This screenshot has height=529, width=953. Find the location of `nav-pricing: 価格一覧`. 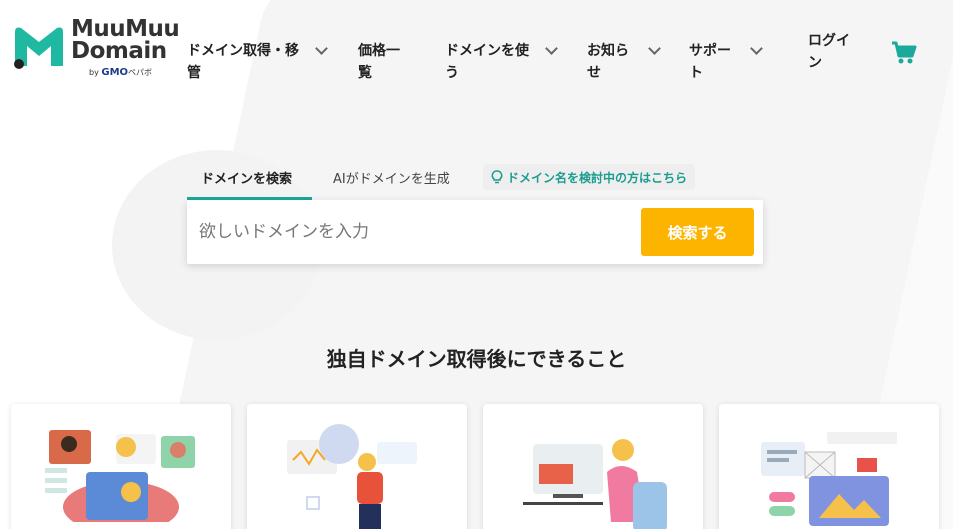

nav-pricing: 価格一覧 is located at coordinates (379, 62).